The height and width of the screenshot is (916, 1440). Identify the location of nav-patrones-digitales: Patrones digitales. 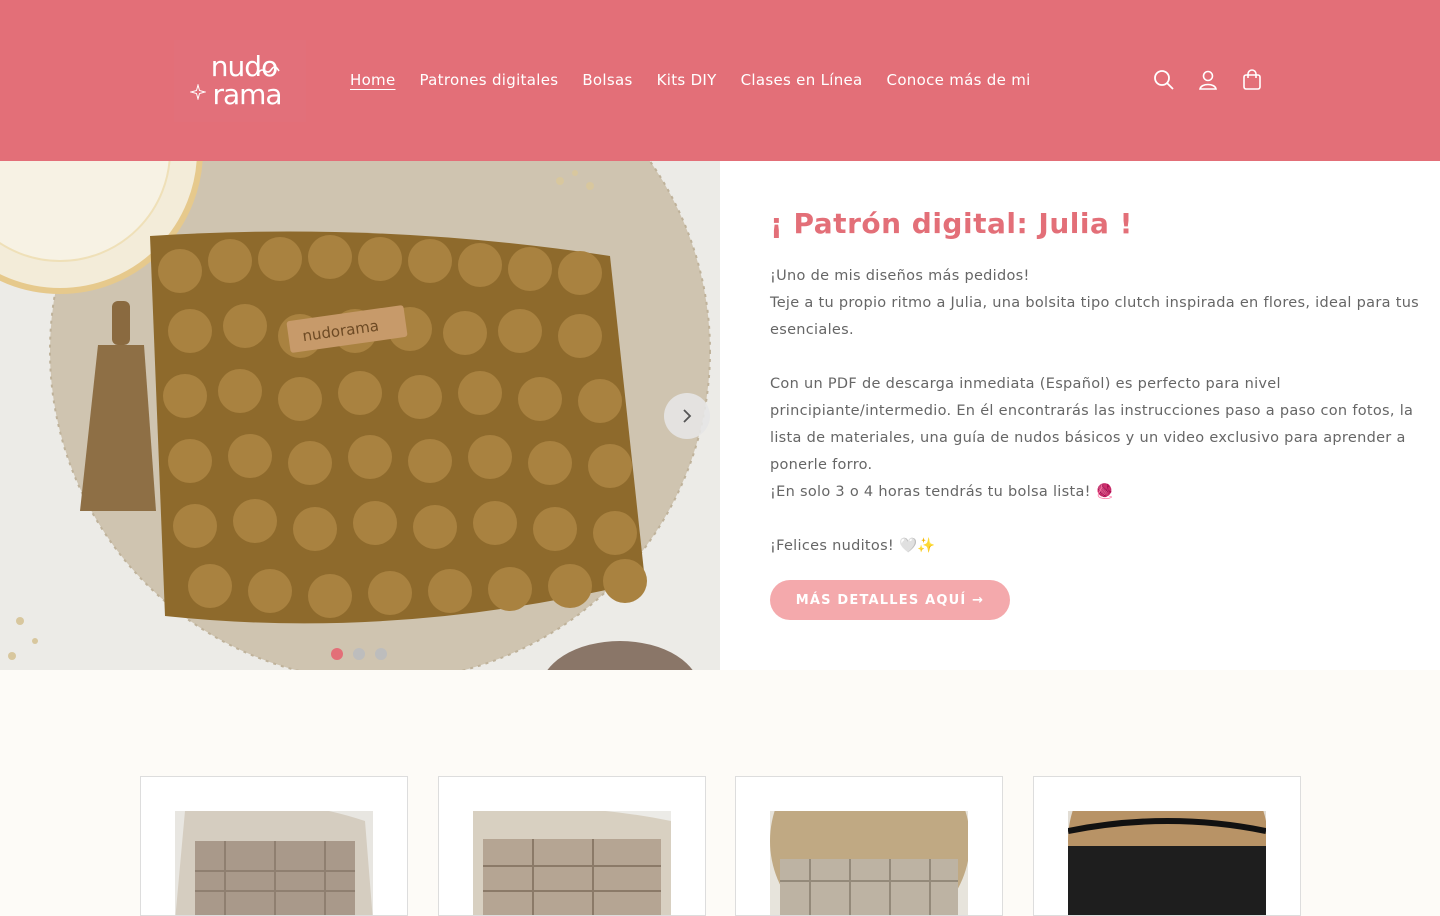
(489, 80).